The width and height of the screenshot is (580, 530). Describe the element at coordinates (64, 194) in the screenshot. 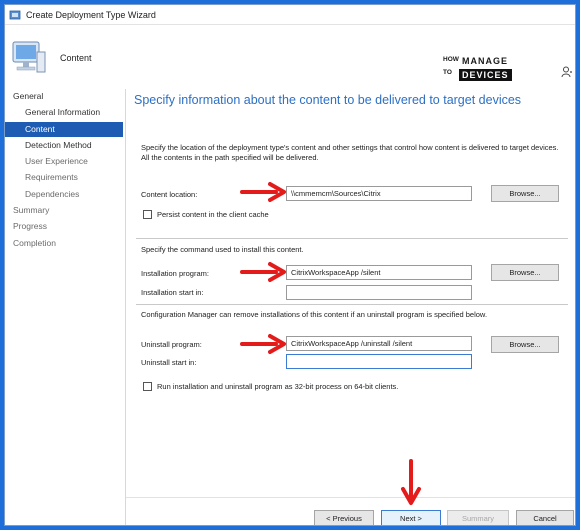

I see `sidebar-item-dependencies: Dependencies` at that location.